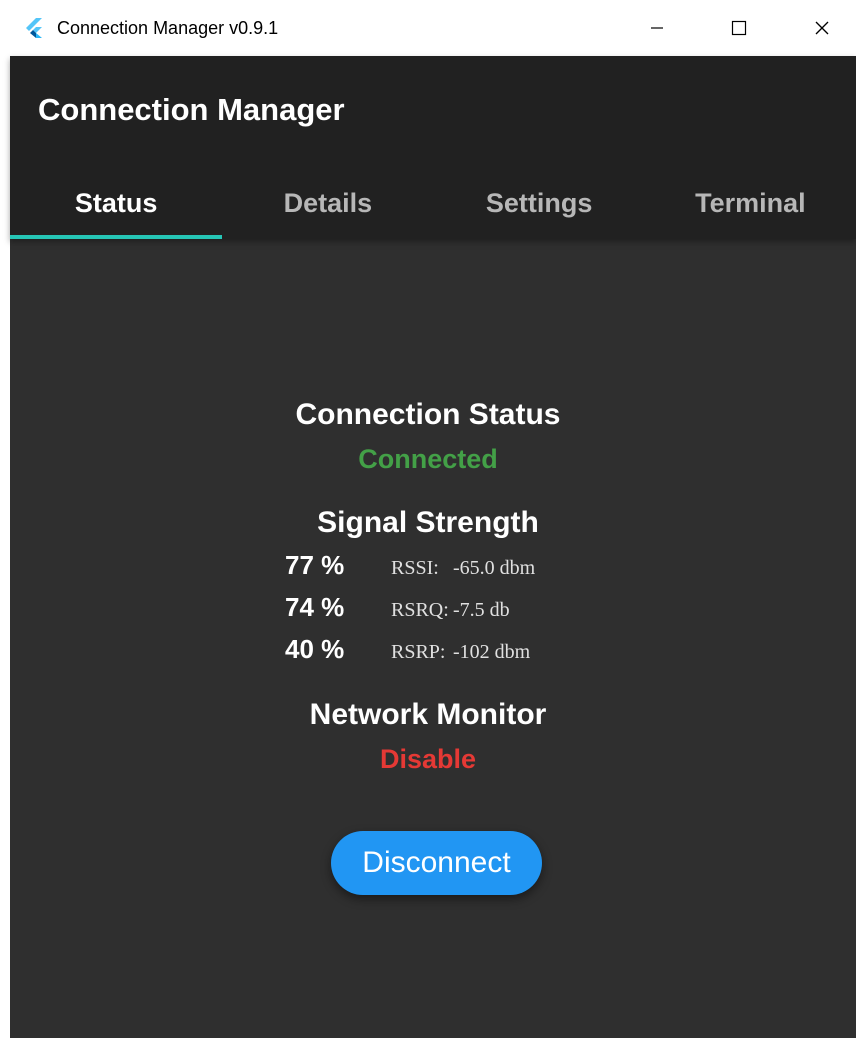 Image resolution: width=856 pixels, height=1038 pixels. What do you see at coordinates (428, 714) in the screenshot?
I see `network-monitor-heading: Network Monitor` at bounding box center [428, 714].